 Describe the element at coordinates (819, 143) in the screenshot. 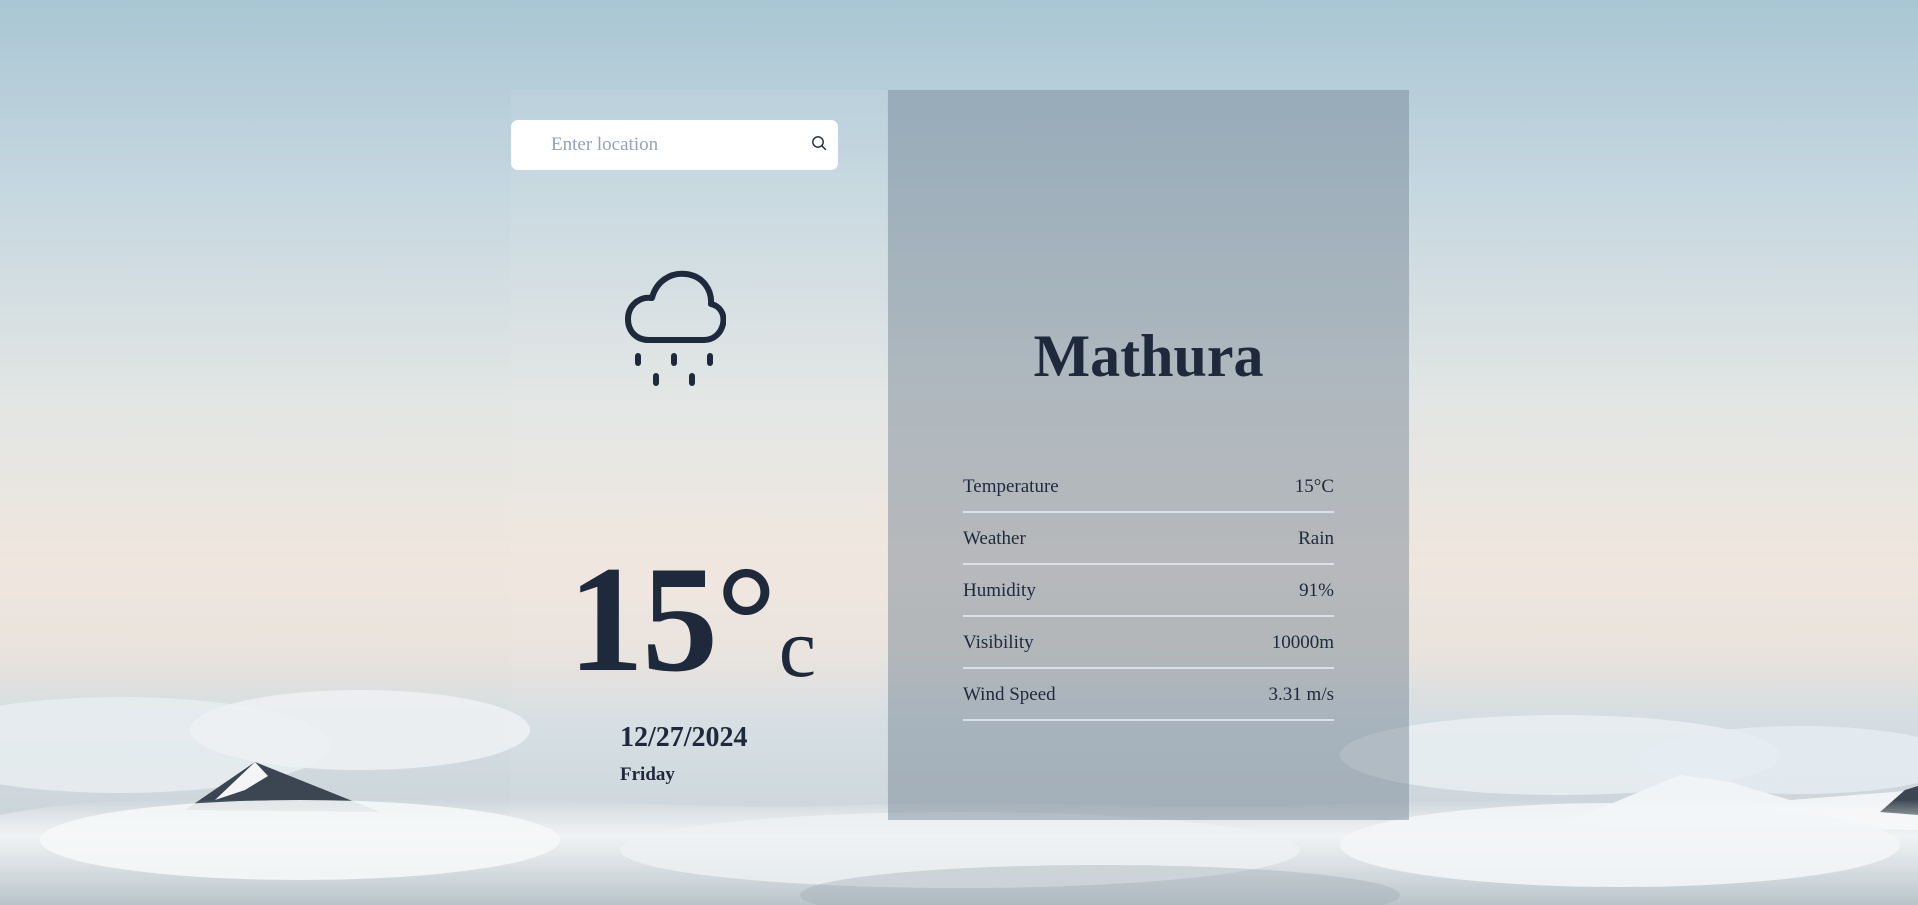

I see `search-icon` at that location.